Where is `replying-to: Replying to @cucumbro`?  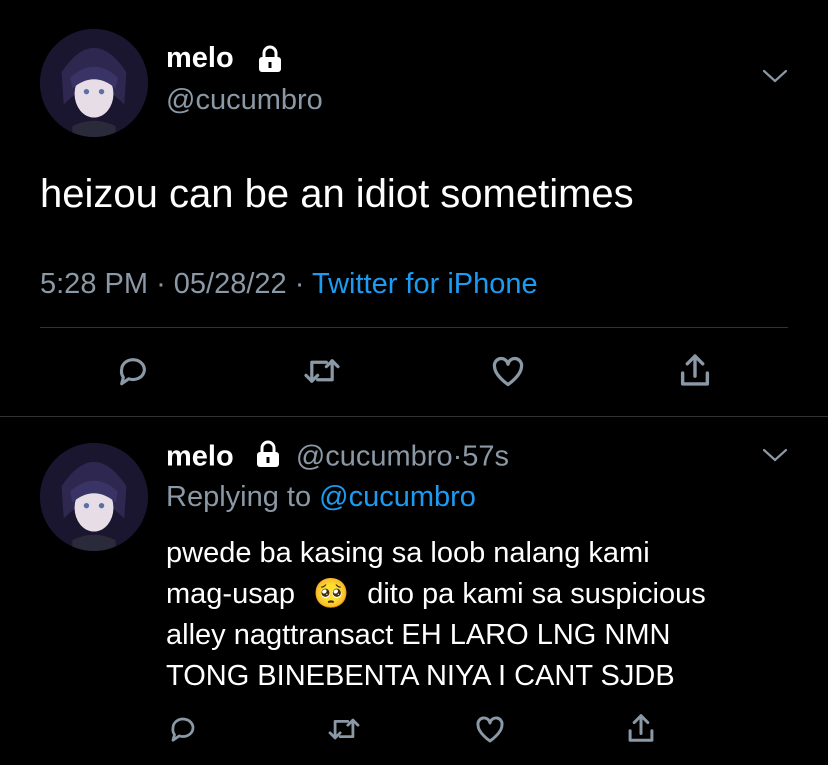
replying-to: Replying to @cucumbro is located at coordinates (321, 497).